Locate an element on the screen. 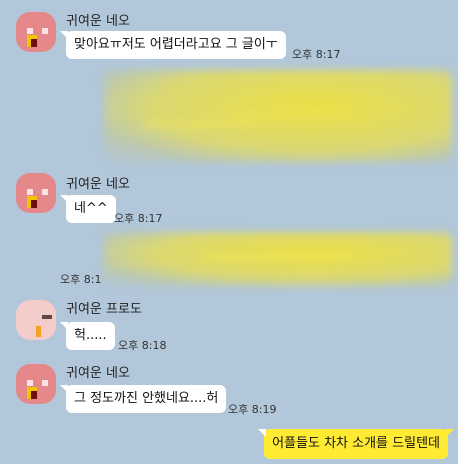  message-bubble: 그 정도까진 안했네요....허 is located at coordinates (143, 399).